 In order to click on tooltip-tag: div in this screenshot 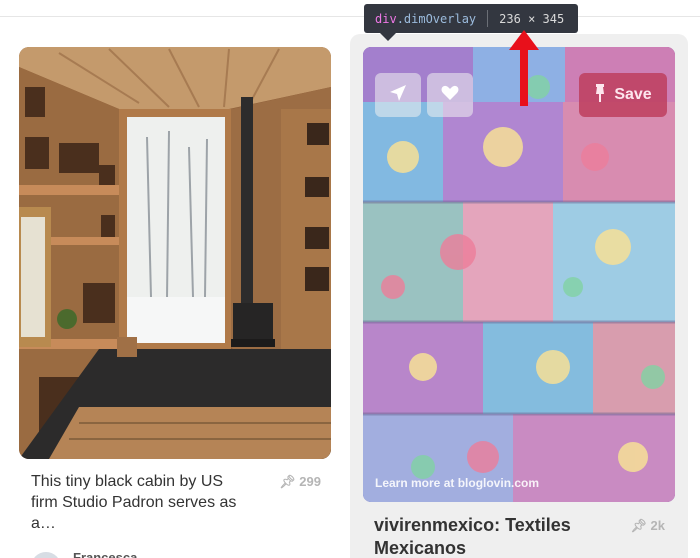, I will do `click(386, 18)`.